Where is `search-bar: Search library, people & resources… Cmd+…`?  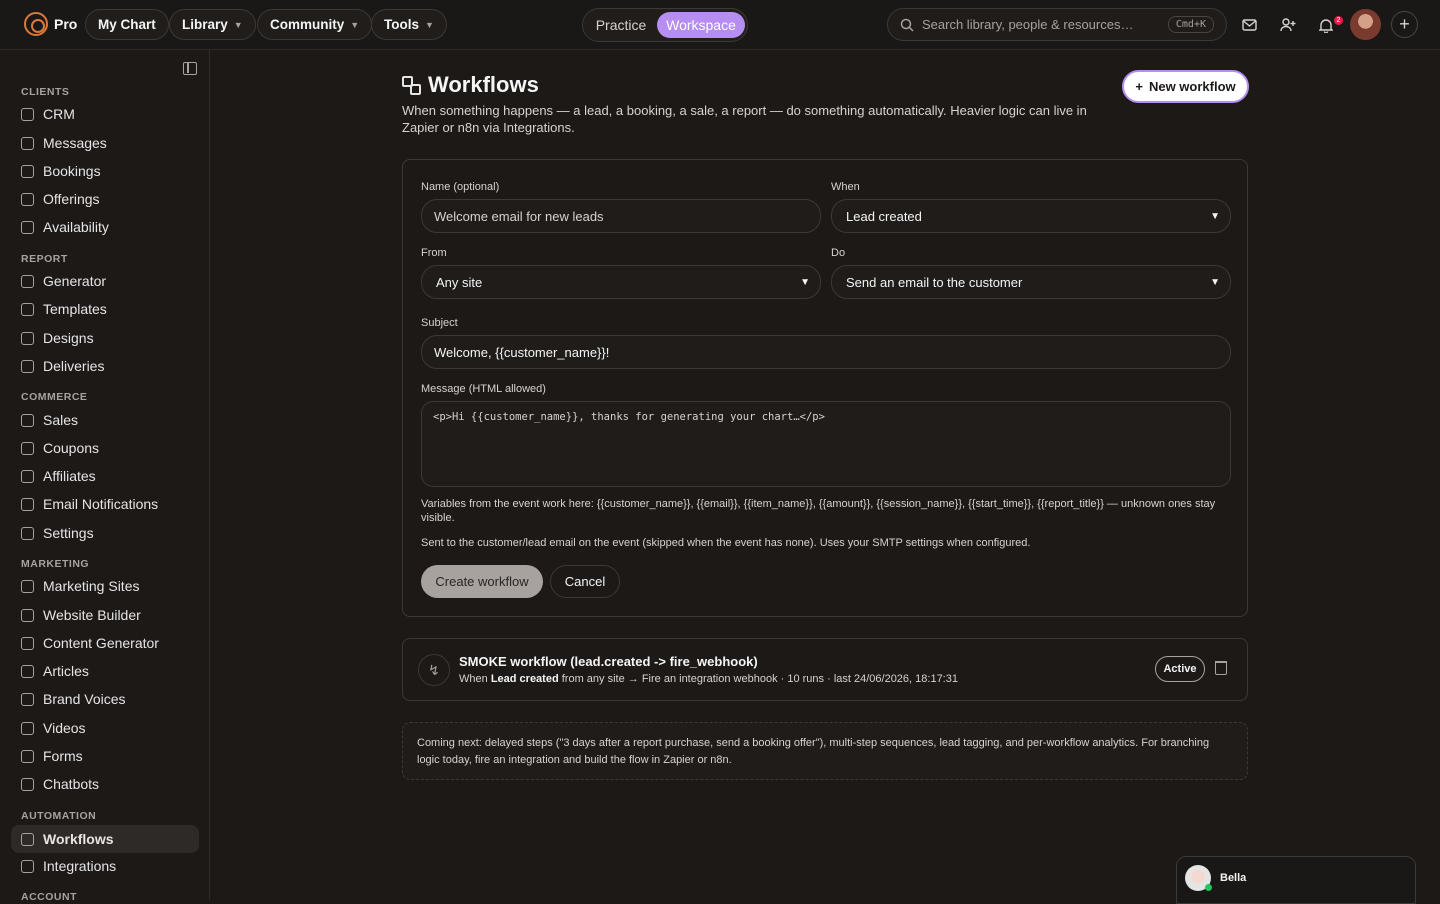
search-bar: Search library, people & resources… Cmd+… is located at coordinates (1057, 24).